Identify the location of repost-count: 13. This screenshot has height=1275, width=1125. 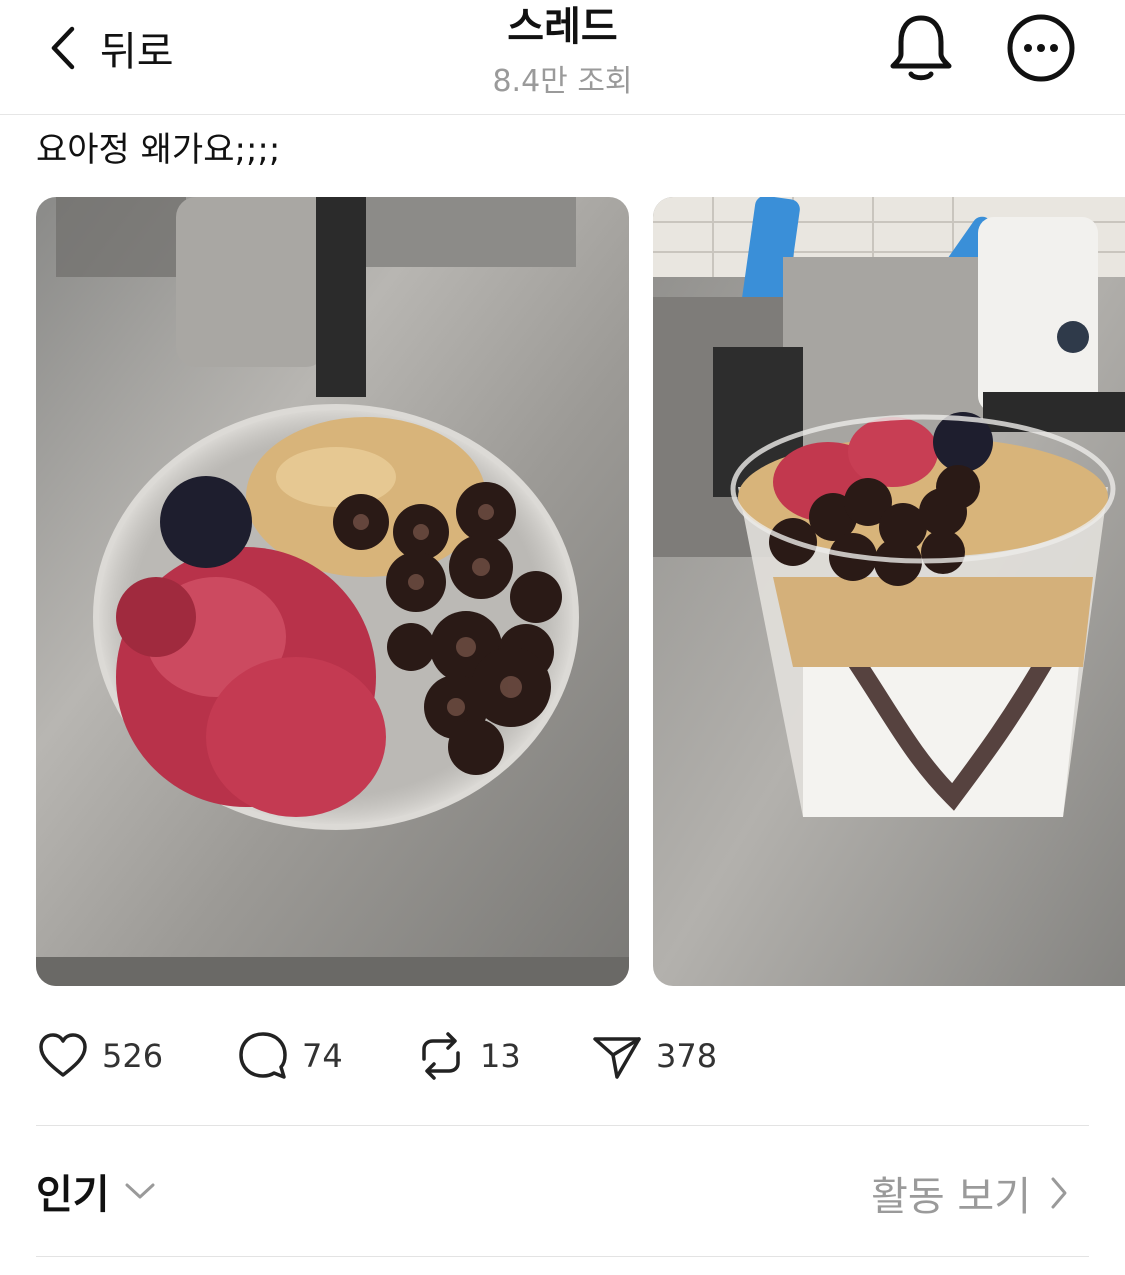
(500, 1056).